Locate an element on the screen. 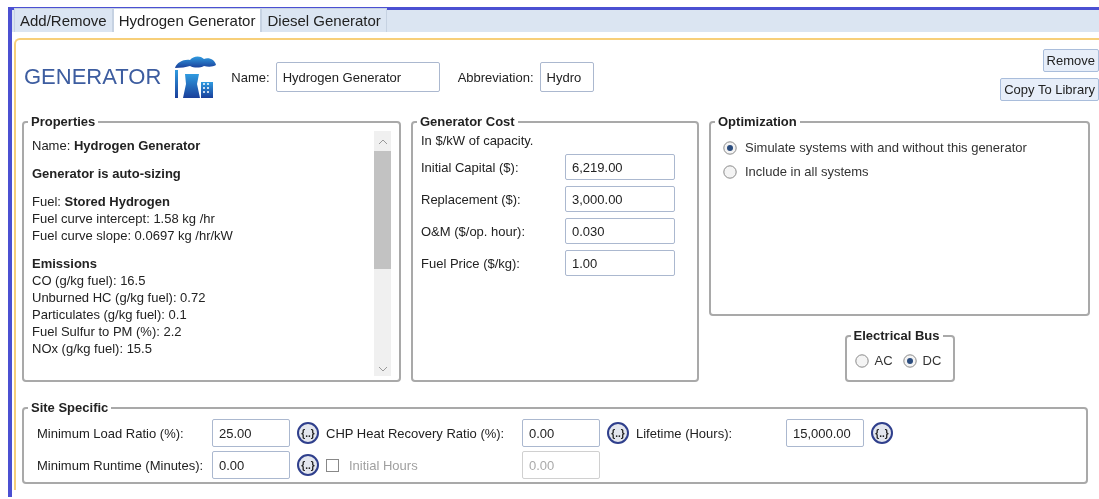 This screenshot has height=499, width=1099. field-label: Fuel Price ($/kg): is located at coordinates (470, 263).